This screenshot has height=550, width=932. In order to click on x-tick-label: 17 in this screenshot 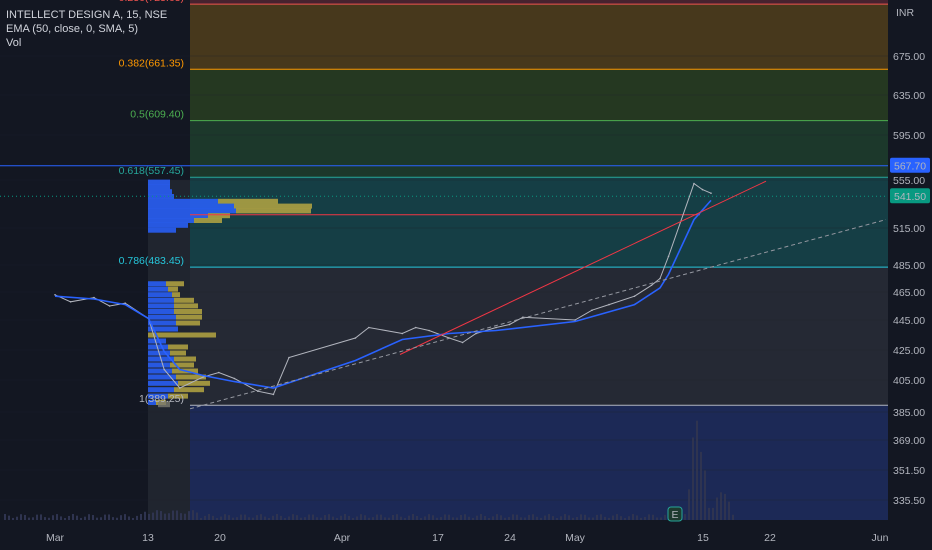, I will do `click(438, 538)`.